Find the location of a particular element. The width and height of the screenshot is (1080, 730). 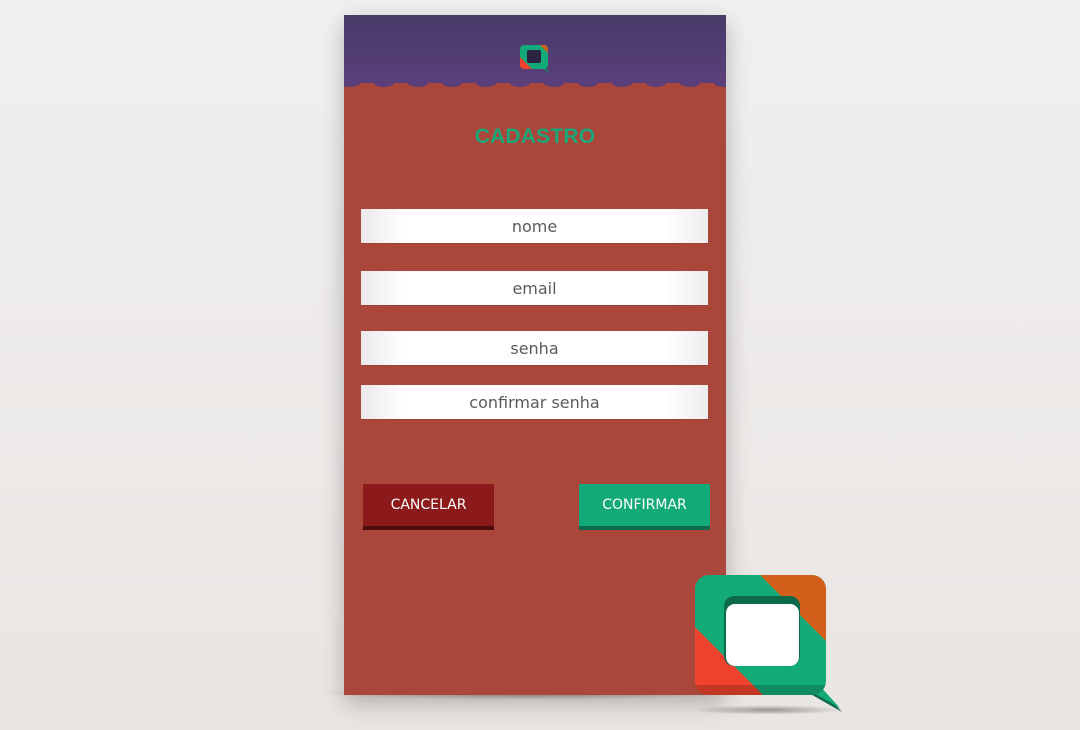

confirm-password-field is located at coordinates (534, 402).